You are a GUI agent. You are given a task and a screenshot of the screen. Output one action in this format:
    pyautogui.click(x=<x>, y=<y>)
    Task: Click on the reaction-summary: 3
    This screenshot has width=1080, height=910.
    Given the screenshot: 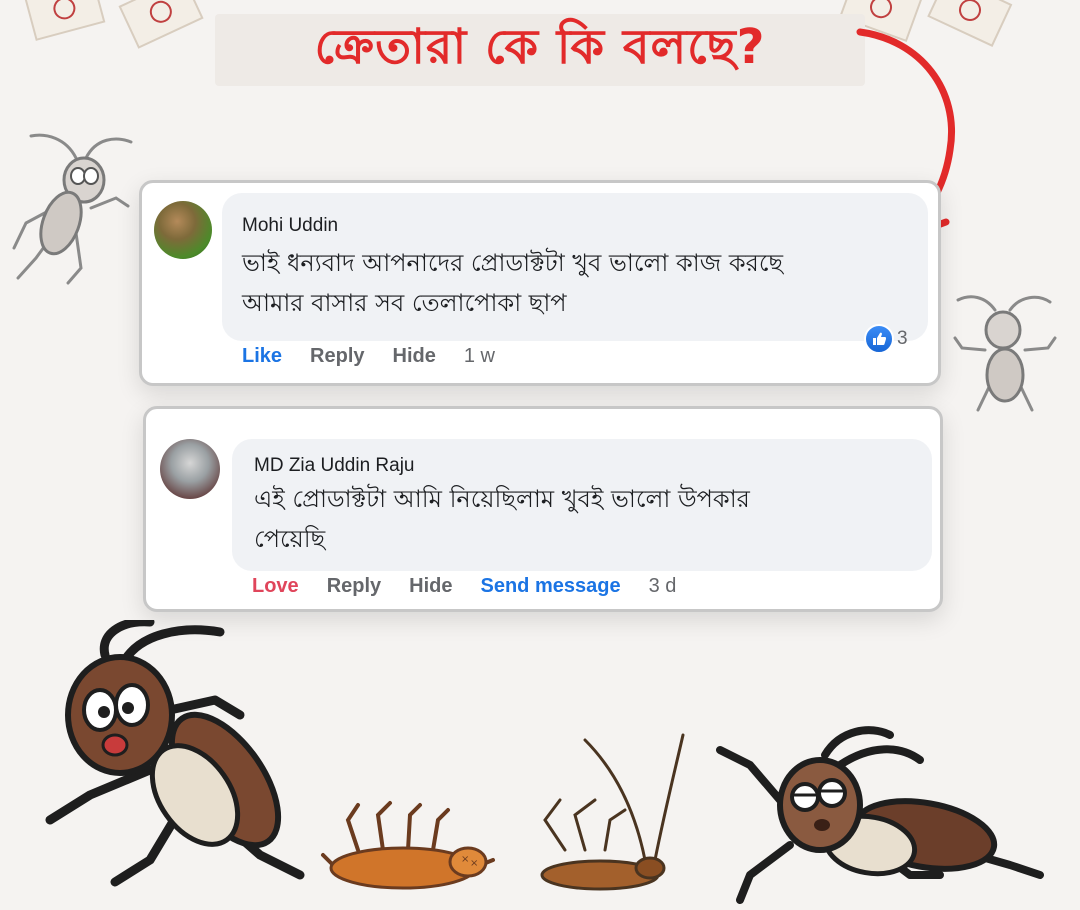 What is the action you would take?
    pyautogui.click(x=886, y=339)
    